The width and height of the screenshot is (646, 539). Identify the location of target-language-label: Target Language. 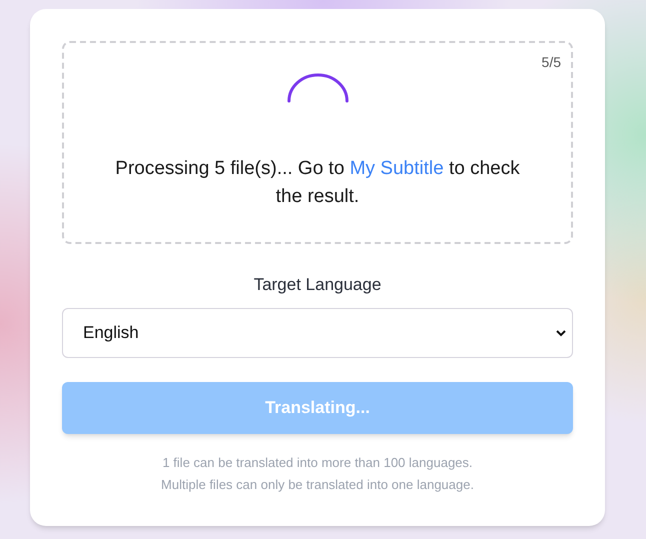
(317, 285).